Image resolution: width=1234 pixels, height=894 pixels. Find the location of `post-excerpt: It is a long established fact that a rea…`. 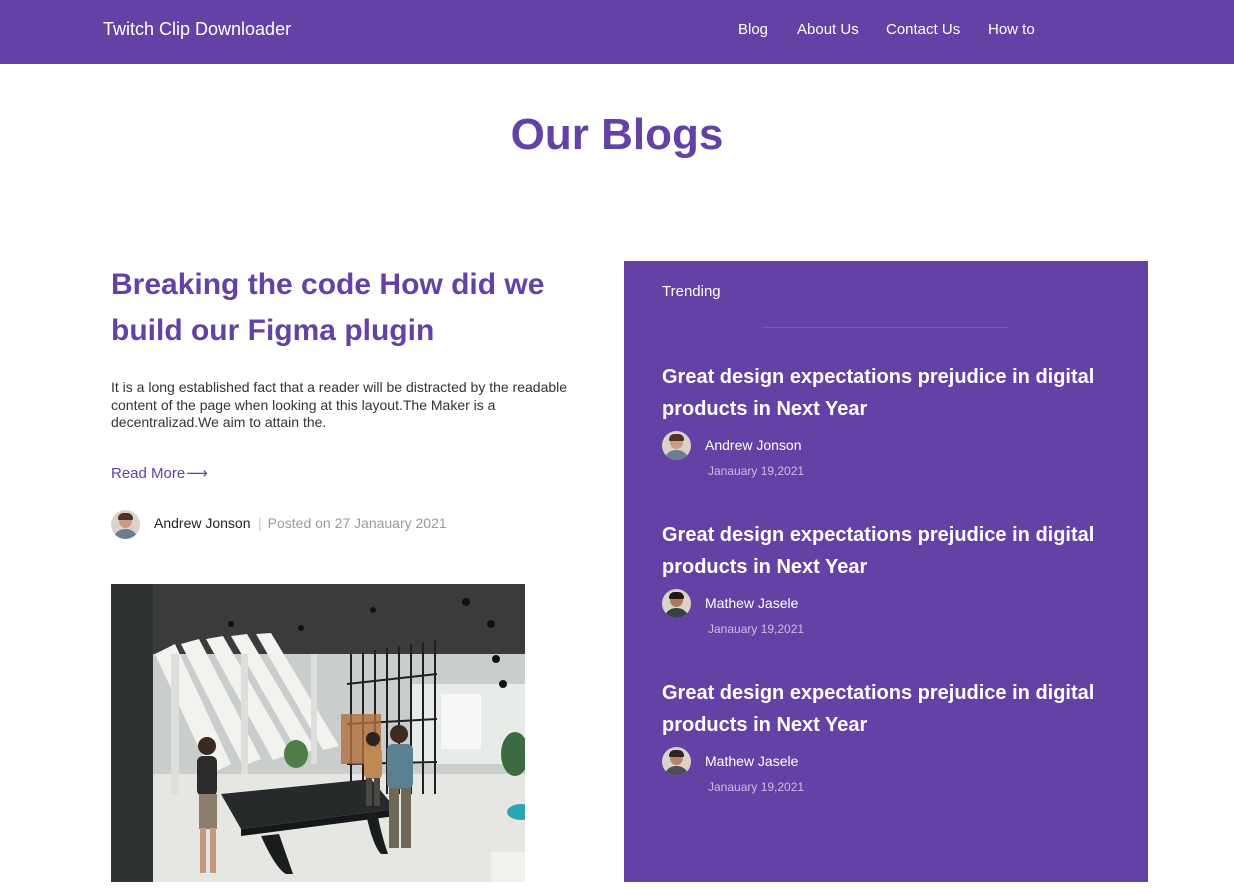

post-excerpt: It is a long established fact that a rea… is located at coordinates (339, 404).